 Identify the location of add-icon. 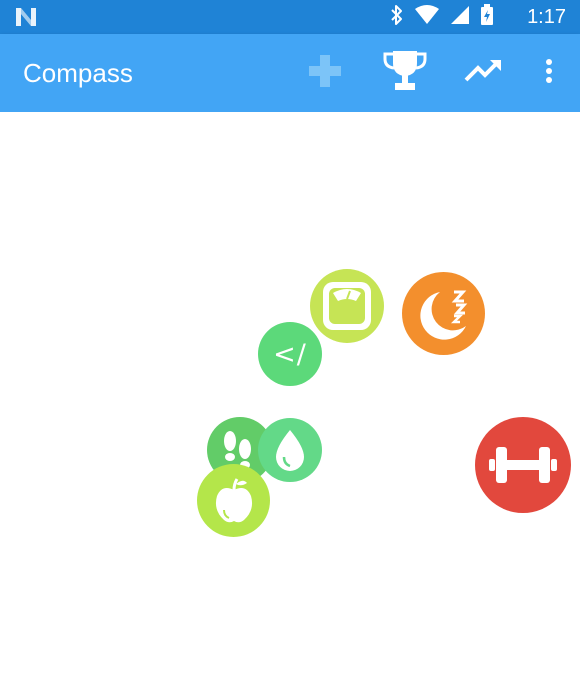
(325, 73).